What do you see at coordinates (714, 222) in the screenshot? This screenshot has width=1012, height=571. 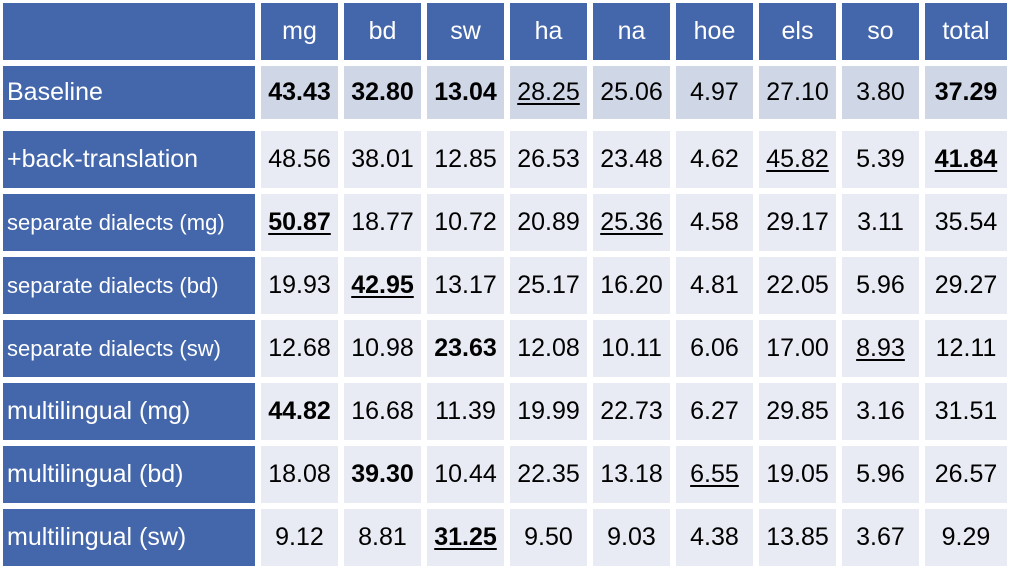 I see `table-cell: 4.58` at bounding box center [714, 222].